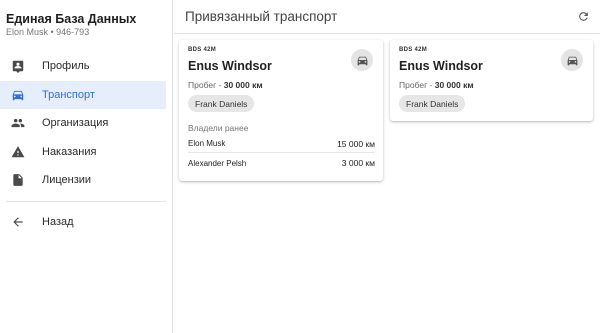  Describe the element at coordinates (207, 143) in the screenshot. I see `previous-owner-name: Elon Musk` at that location.